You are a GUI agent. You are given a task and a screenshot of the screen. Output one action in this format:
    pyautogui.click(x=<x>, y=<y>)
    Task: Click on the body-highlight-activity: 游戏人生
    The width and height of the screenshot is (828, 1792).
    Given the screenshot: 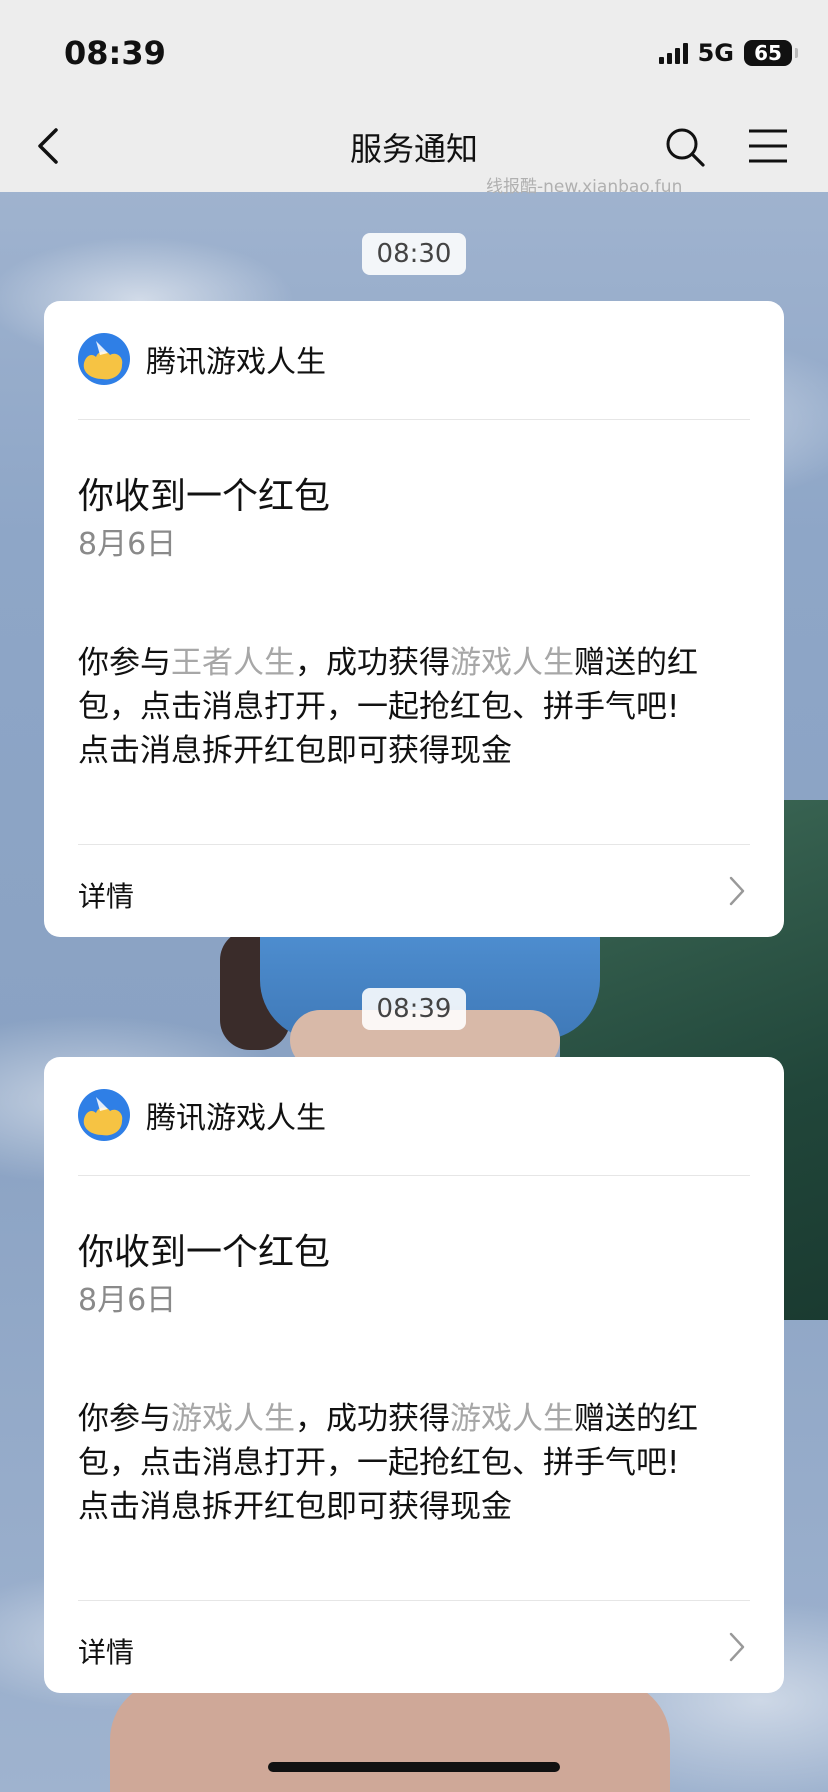 What is the action you would take?
    pyautogui.click(x=233, y=1419)
    